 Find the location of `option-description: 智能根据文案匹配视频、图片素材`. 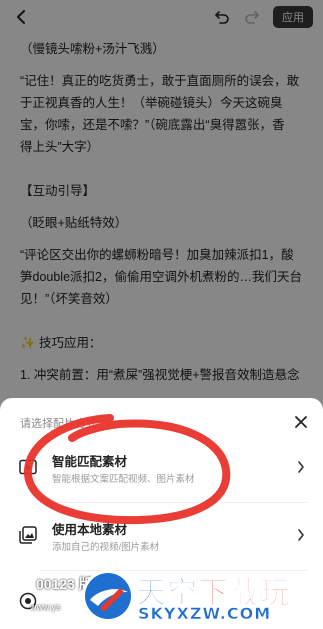

option-description: 智能根据文案匹配视频、图片素材 is located at coordinates (123, 479).